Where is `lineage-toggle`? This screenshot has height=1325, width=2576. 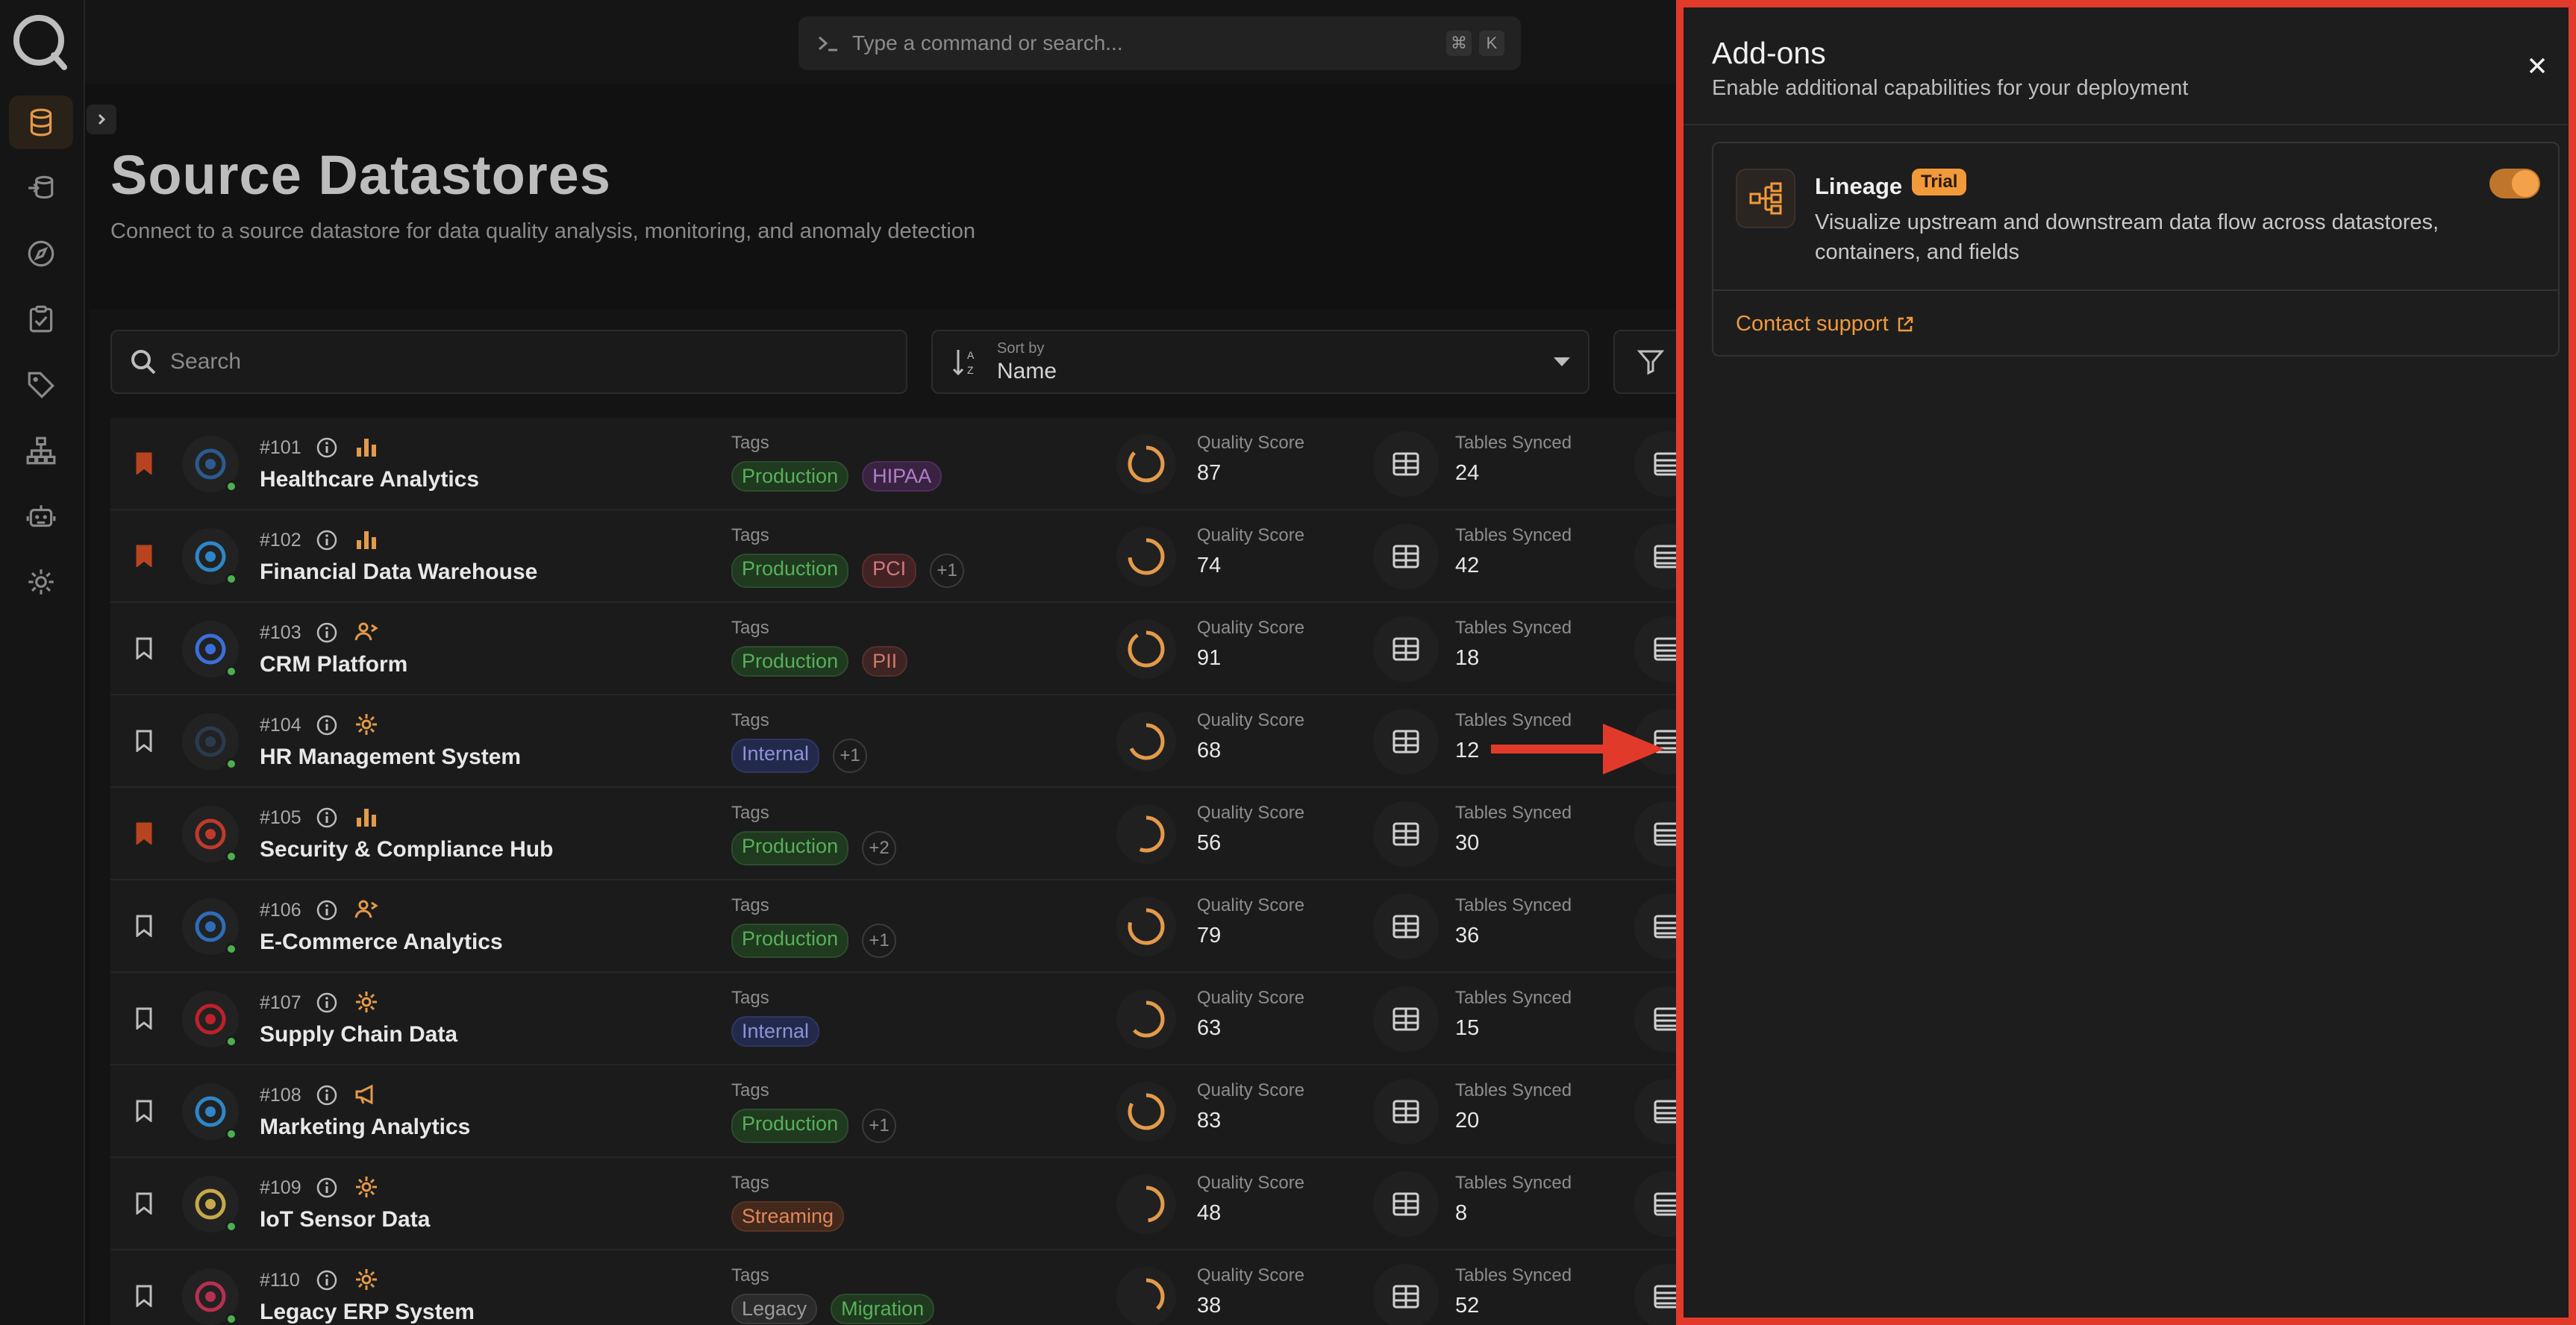
lineage-toggle is located at coordinates (2514, 183).